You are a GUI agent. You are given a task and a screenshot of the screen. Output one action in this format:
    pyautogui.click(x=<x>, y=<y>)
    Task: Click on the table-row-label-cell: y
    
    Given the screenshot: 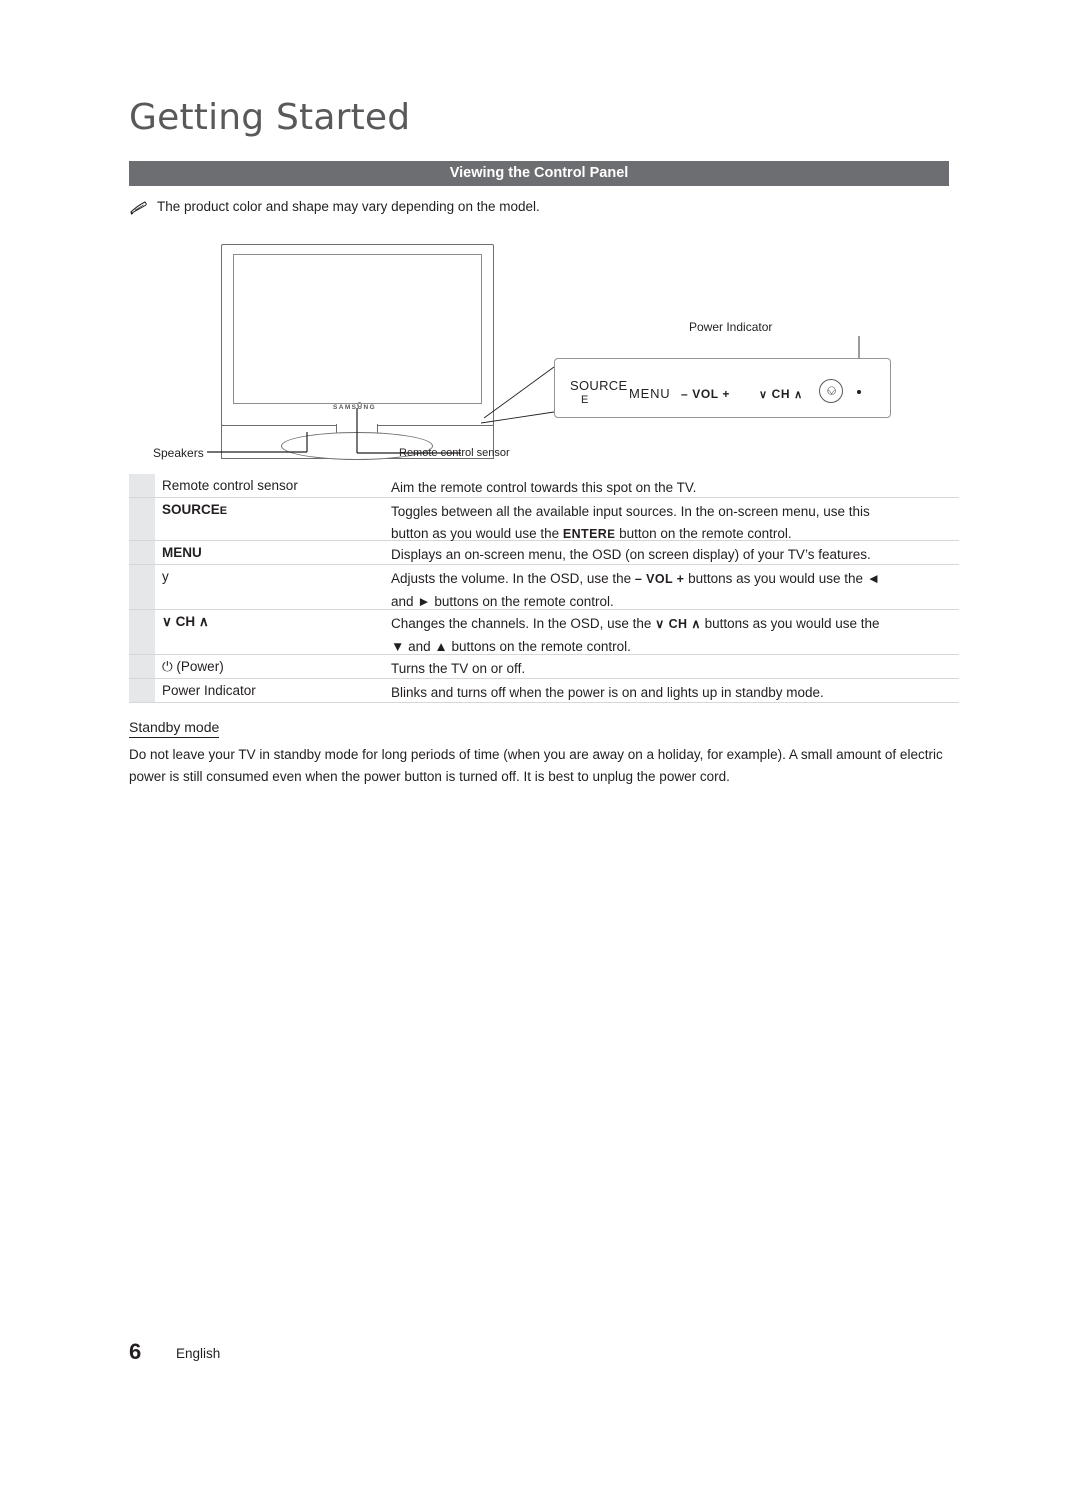 What is the action you would take?
    pyautogui.click(x=254, y=587)
    